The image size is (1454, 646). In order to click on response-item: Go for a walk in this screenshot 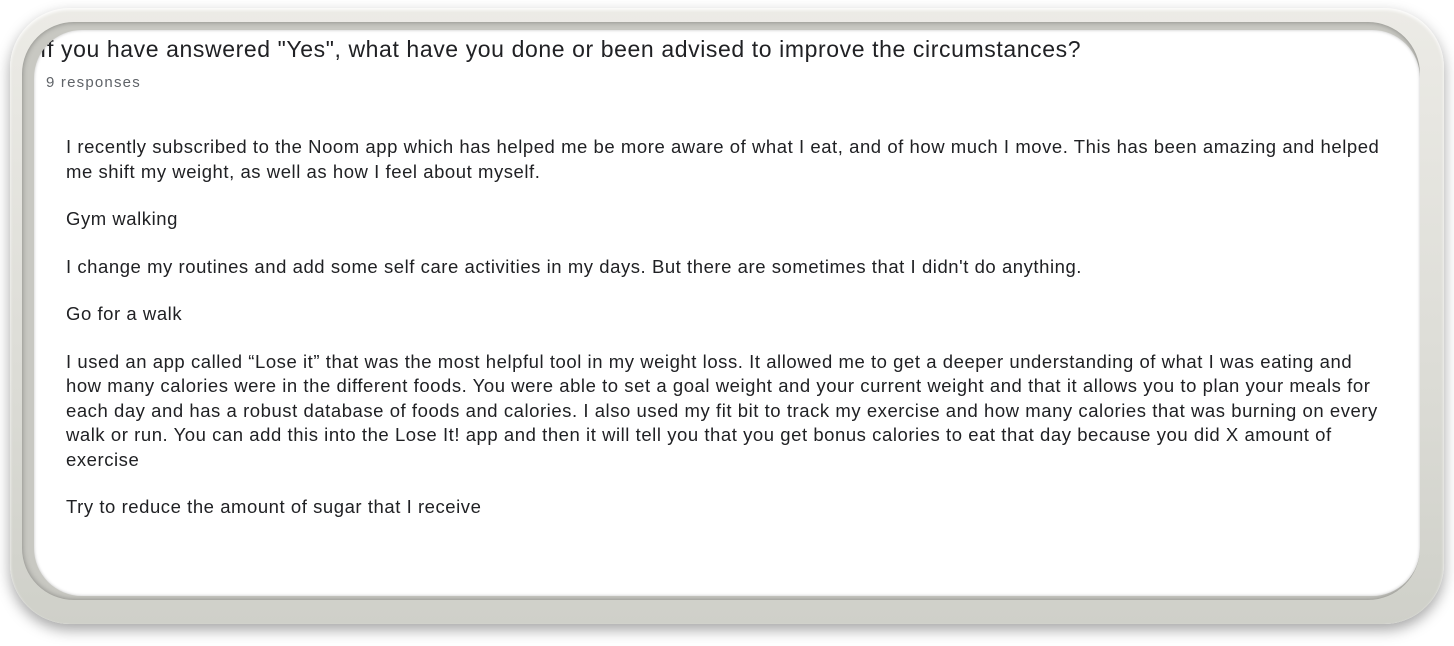, I will do `click(124, 313)`.